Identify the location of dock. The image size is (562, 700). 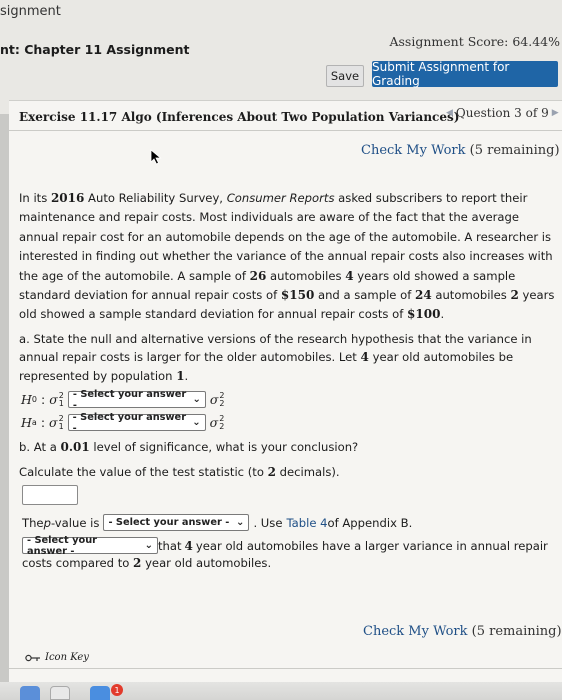
(281, 691).